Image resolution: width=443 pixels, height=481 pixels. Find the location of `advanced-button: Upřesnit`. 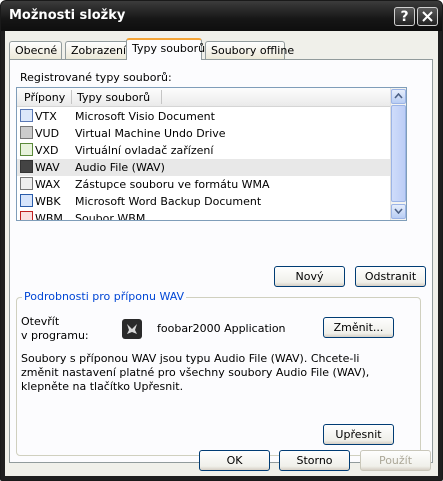

advanced-button: Upřesnit is located at coordinates (358, 434).